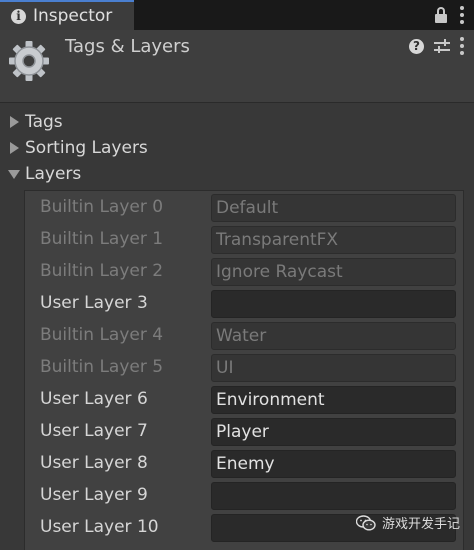 The width and height of the screenshot is (474, 550). Describe the element at coordinates (237, 148) in the screenshot. I see `foldout-sorting-layers: Sorting Layers` at that location.